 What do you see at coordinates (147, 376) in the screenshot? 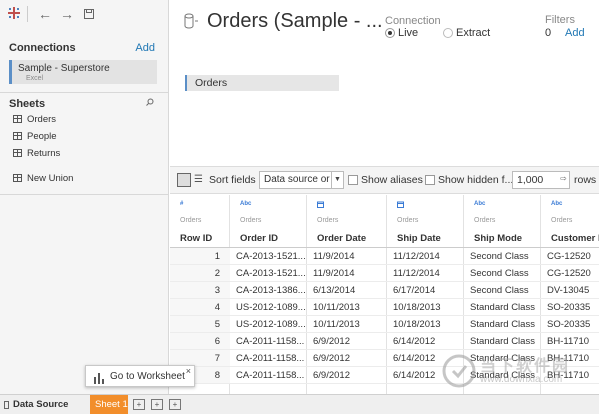
I see `go-to-worksheet-label: Go to Worksheet` at bounding box center [147, 376].